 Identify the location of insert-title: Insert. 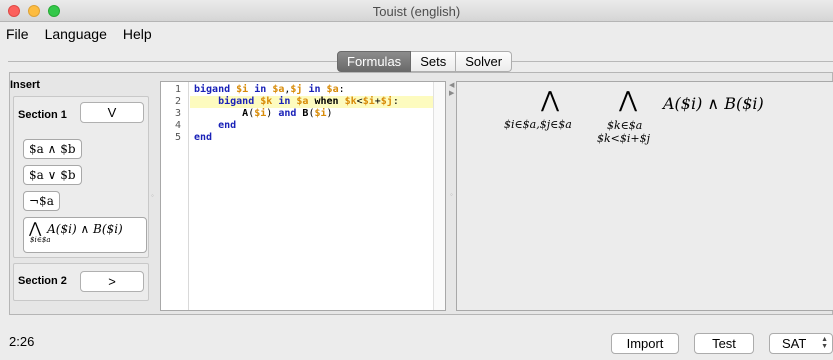
(25, 85).